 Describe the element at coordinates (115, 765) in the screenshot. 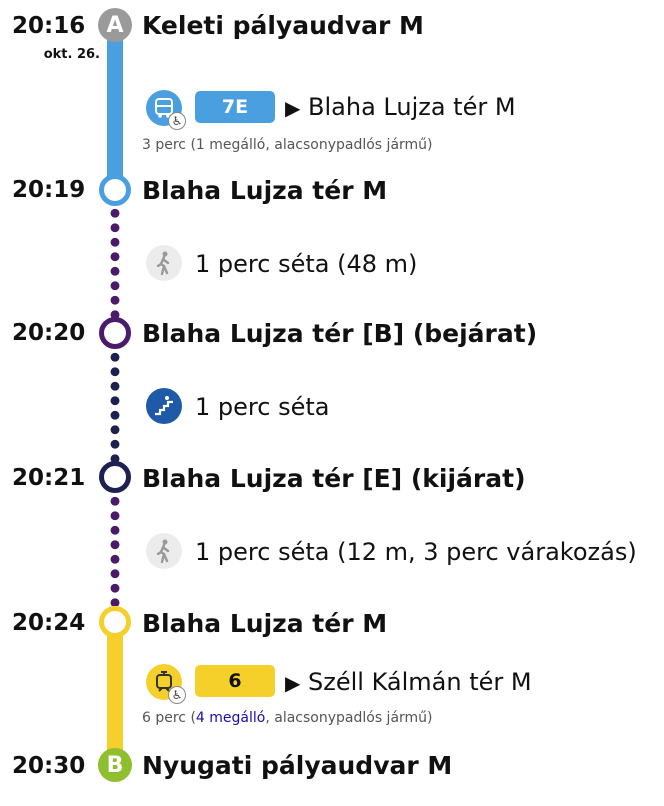

I see `end-marker: B` at that location.